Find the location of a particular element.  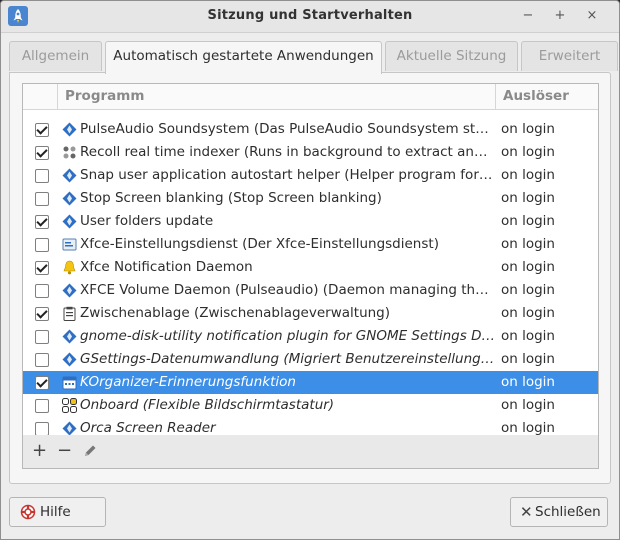

bell-icon is located at coordinates (69, 267).